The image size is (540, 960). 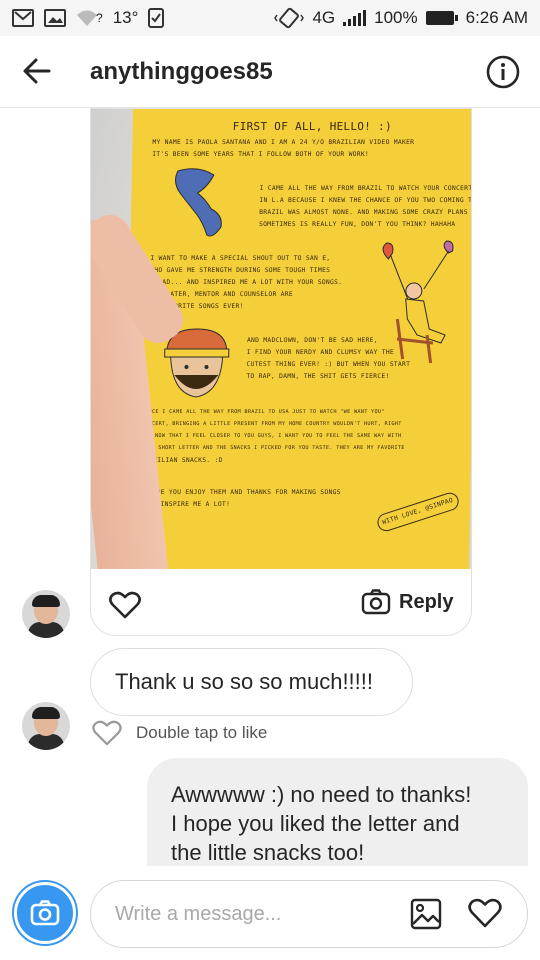 What do you see at coordinates (156, 18) in the screenshot?
I see `task-check-icon` at bounding box center [156, 18].